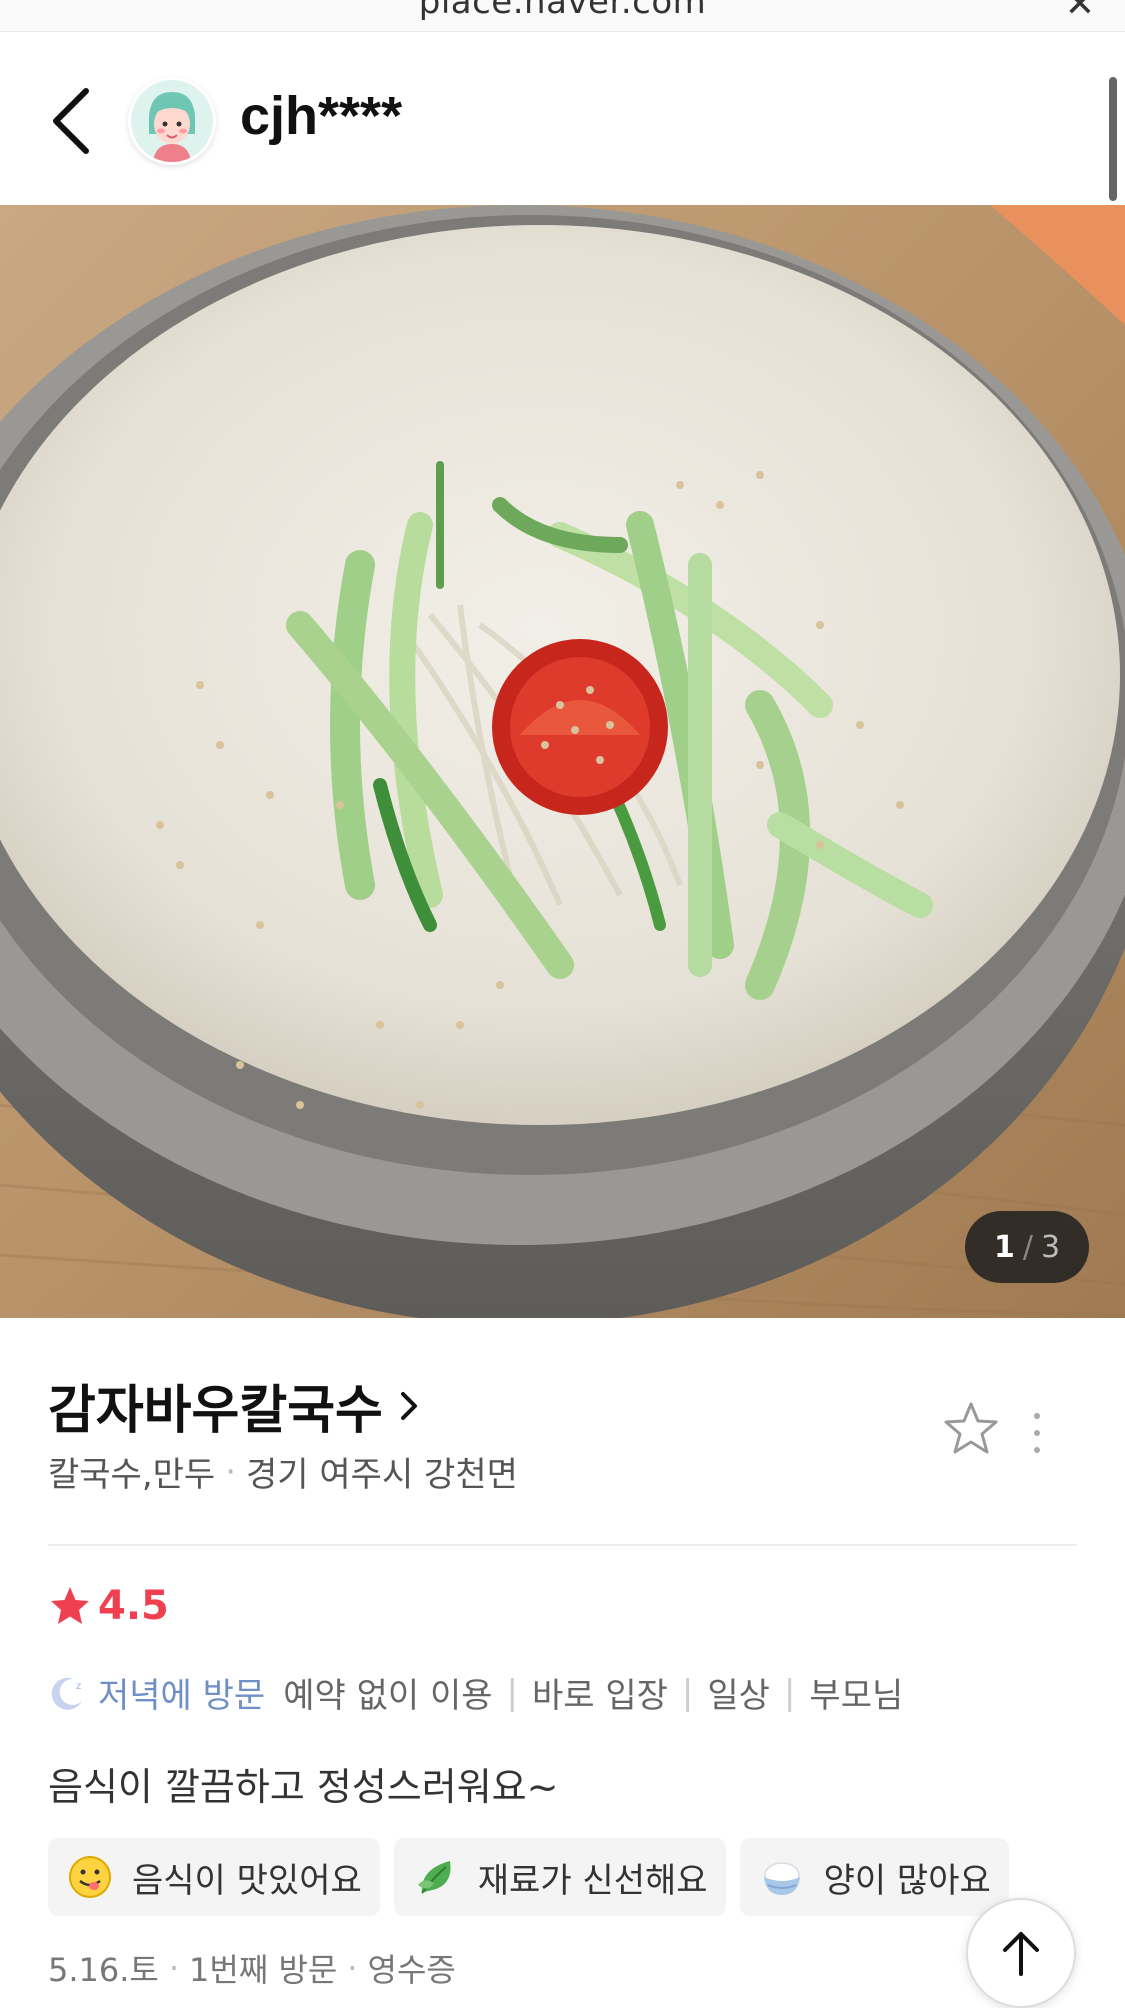 This screenshot has height=2008, width=1125. I want to click on review-date: 5.16.토, so click(103, 1970).